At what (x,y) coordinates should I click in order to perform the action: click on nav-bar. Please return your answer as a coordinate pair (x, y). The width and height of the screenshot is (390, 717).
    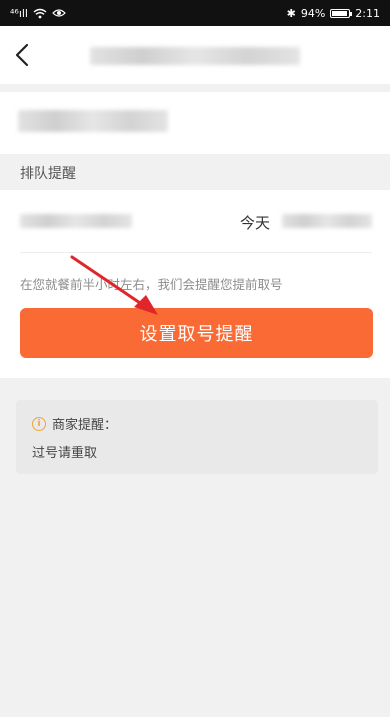
    Looking at the image, I should click on (195, 55).